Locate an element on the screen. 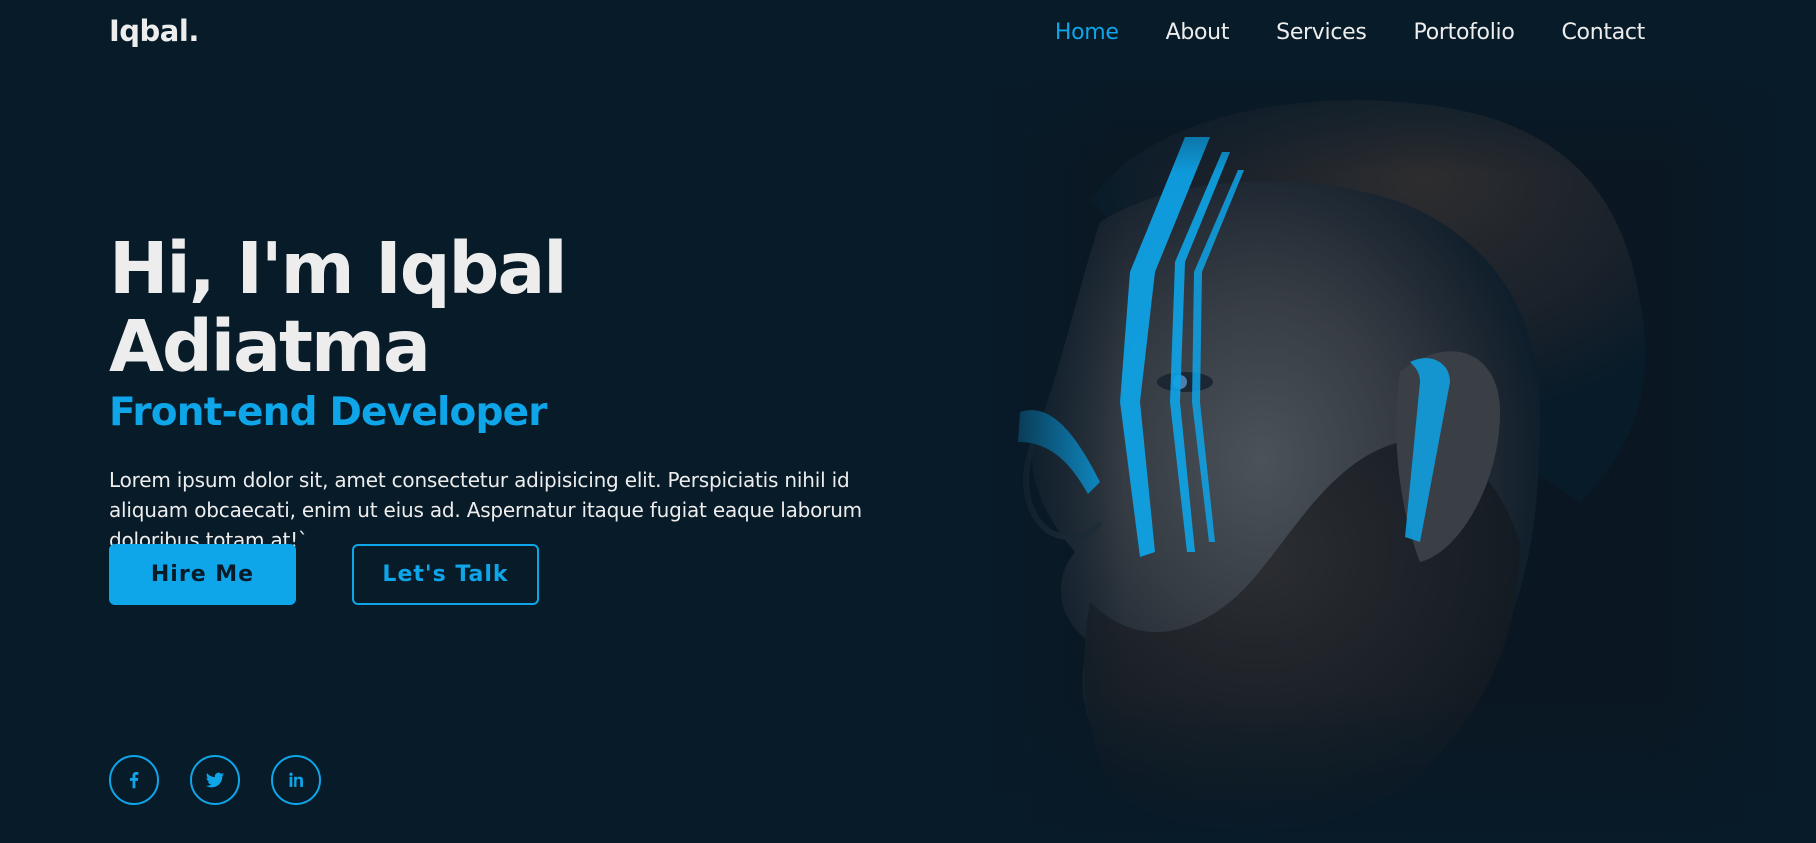  hero-buttons: Hire Me Let's Talk is located at coordinates (324, 574).